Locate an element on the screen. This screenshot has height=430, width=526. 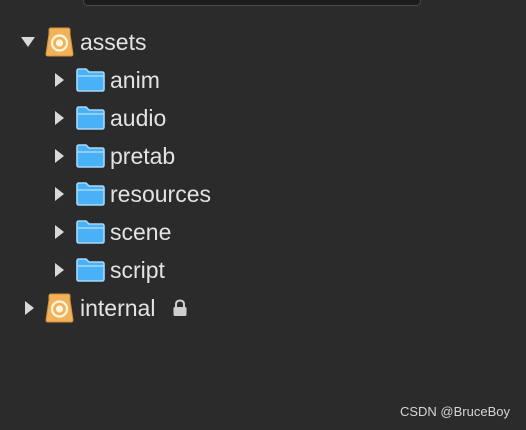
tree-item-label: scene is located at coordinates (141, 232).